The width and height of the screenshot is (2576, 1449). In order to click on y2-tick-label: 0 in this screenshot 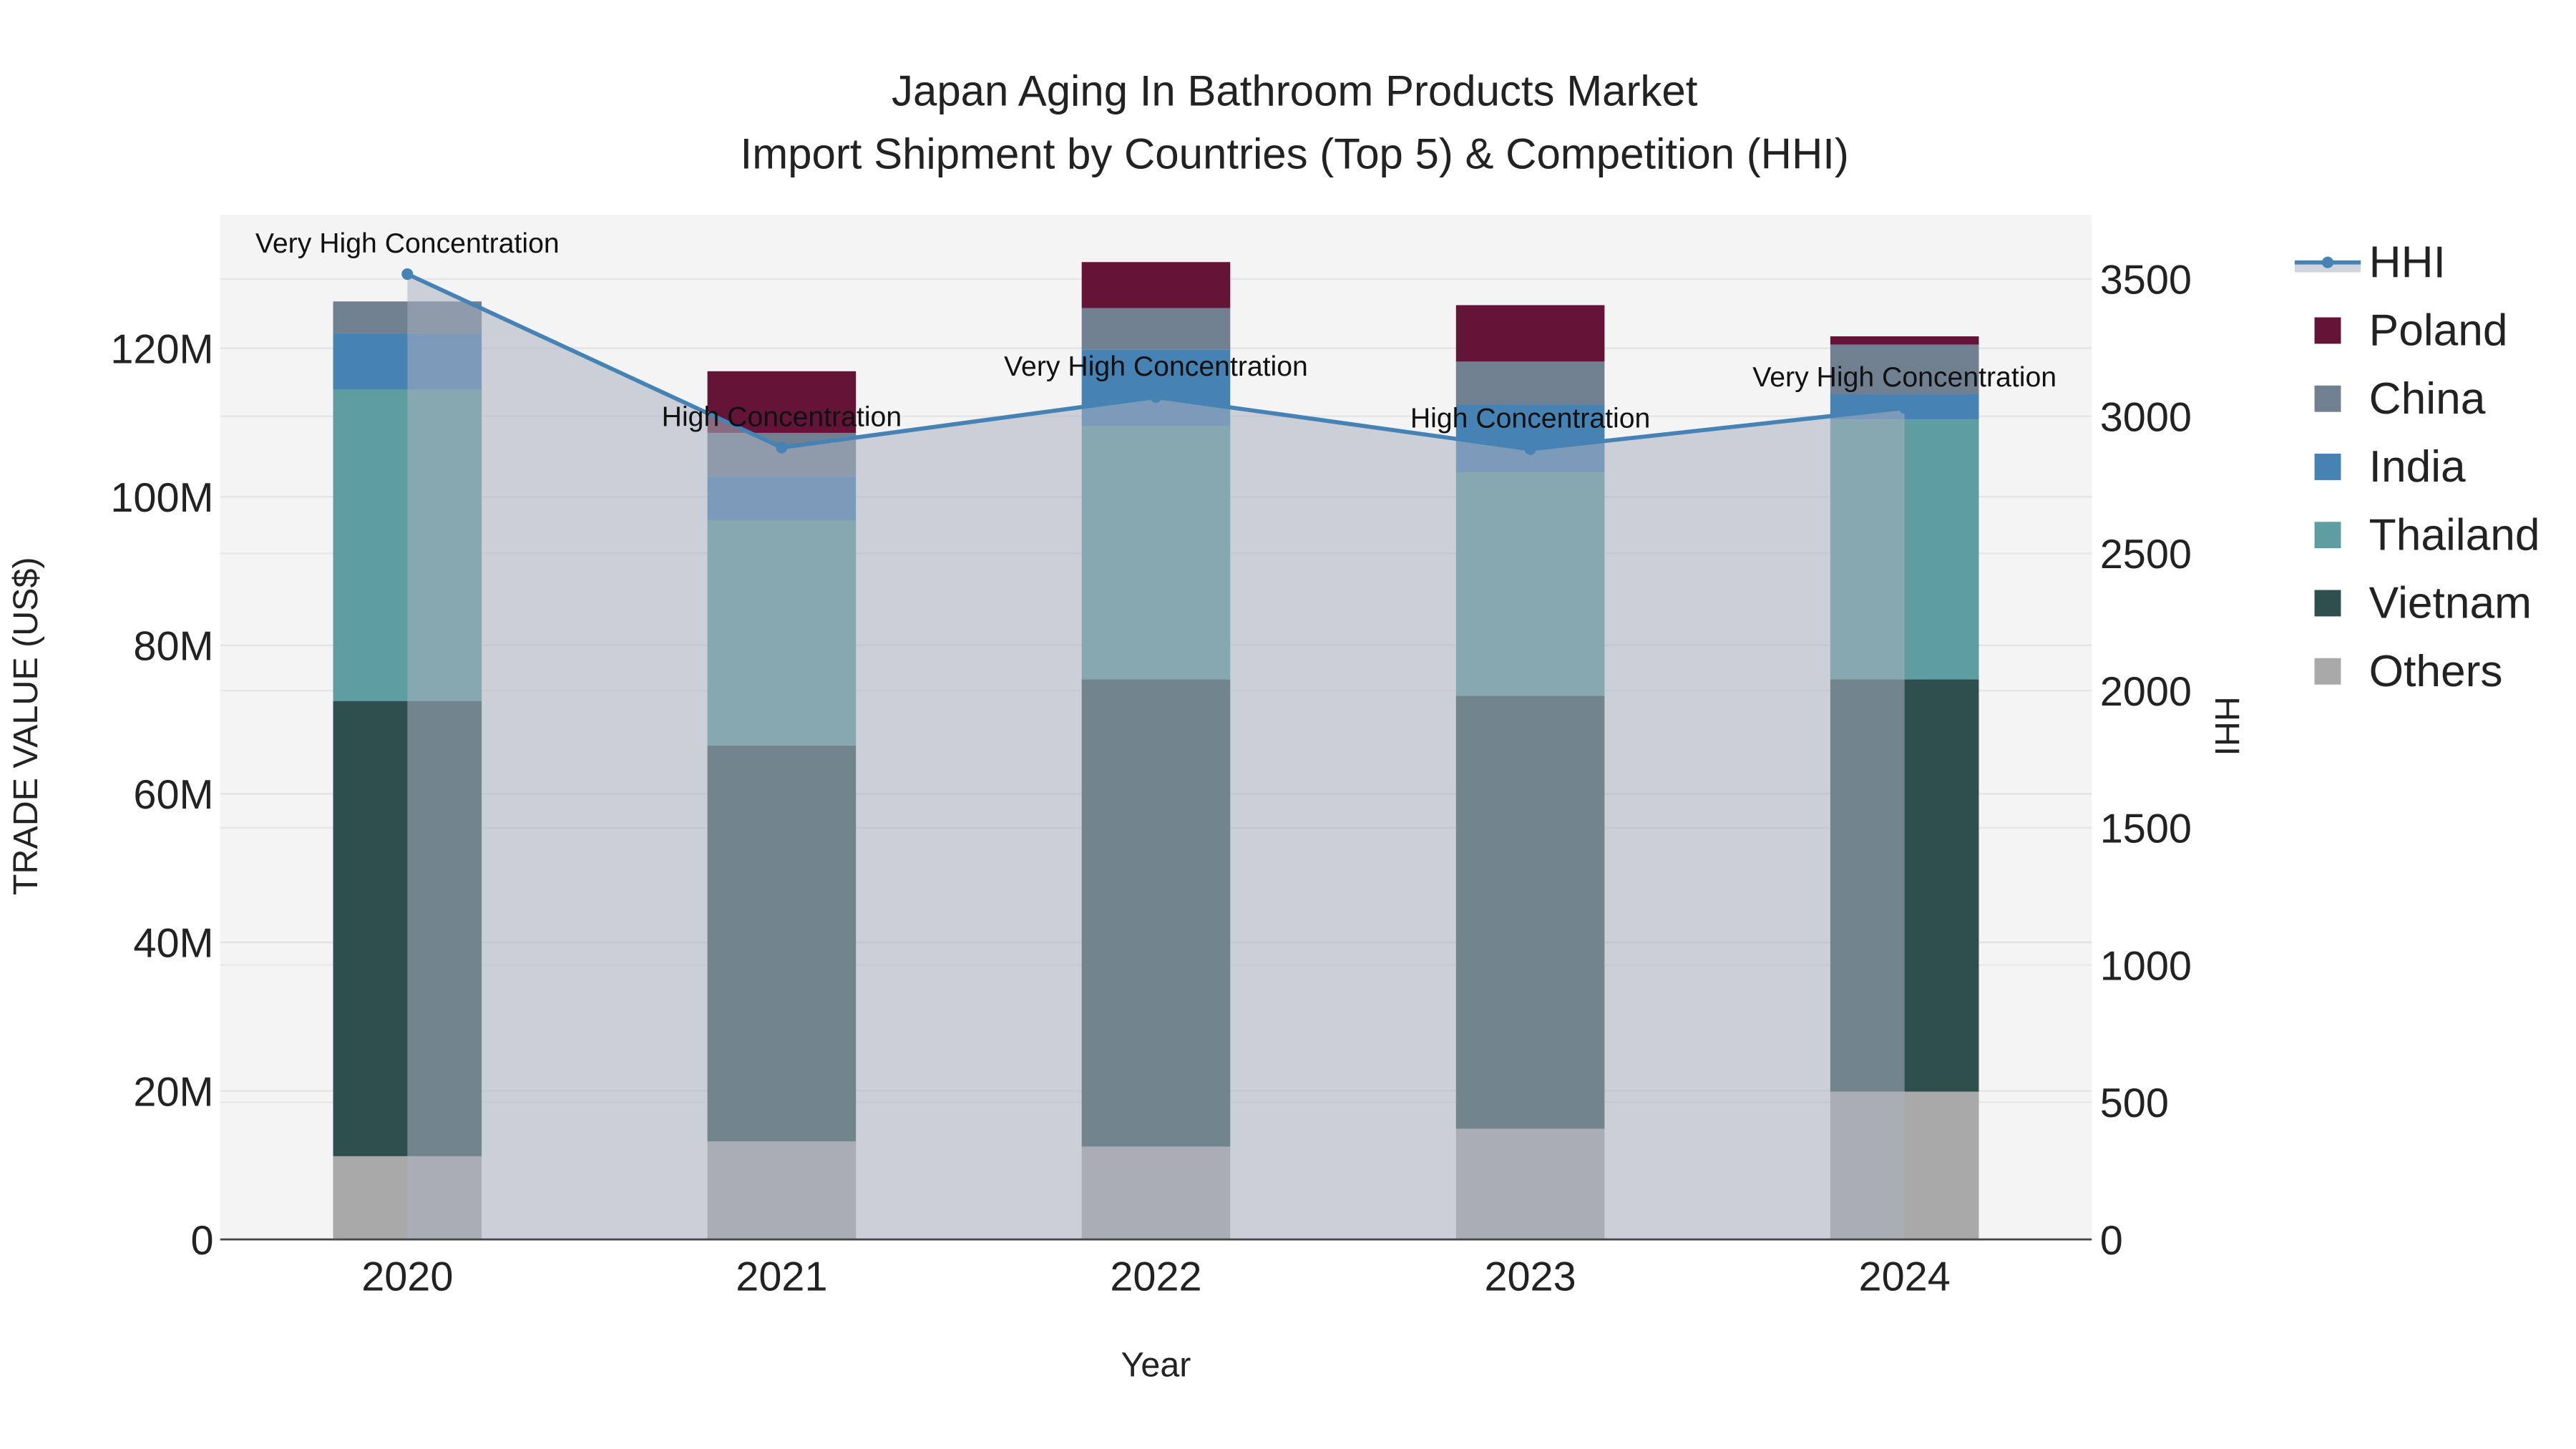, I will do `click(2111, 1241)`.